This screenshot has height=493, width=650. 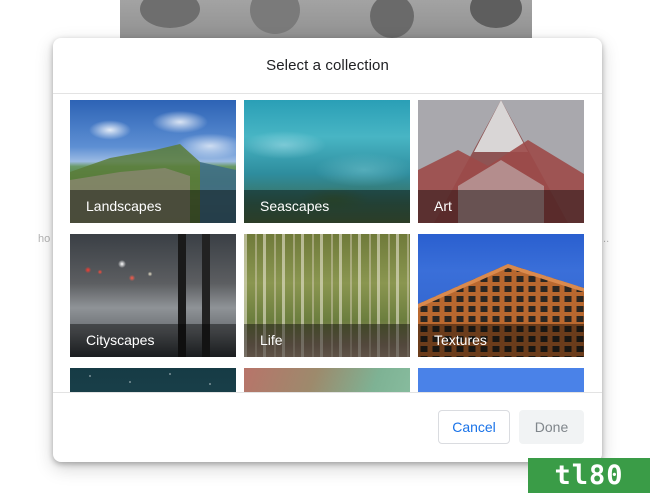 I want to click on collection-tile-label: Landscapes, so click(x=124, y=206).